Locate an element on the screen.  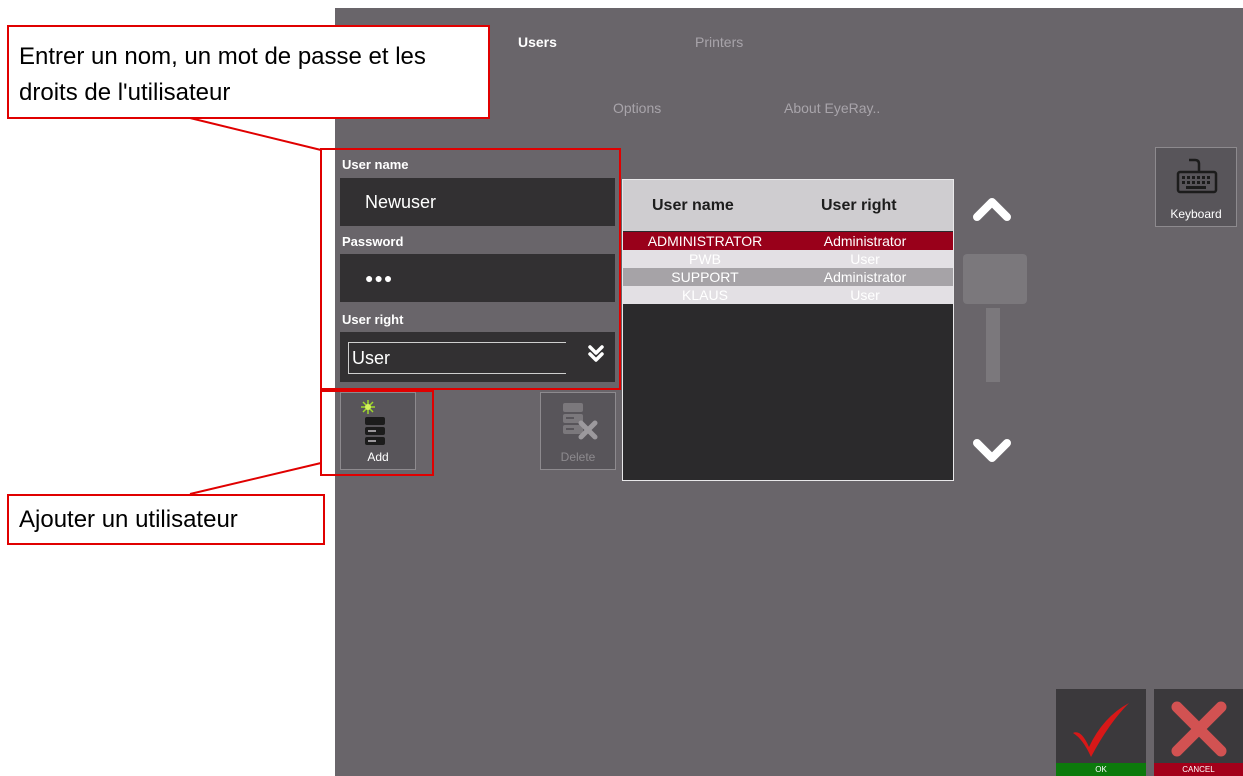
table-cell-name: PWB is located at coordinates (705, 259).